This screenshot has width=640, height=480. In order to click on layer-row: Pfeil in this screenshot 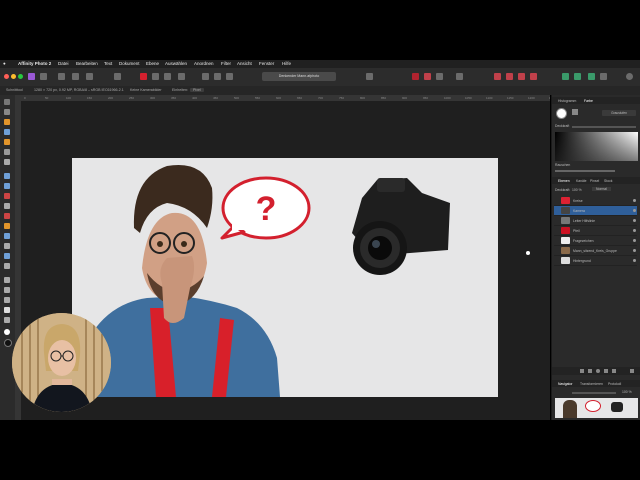, I will do `click(595, 231)`.